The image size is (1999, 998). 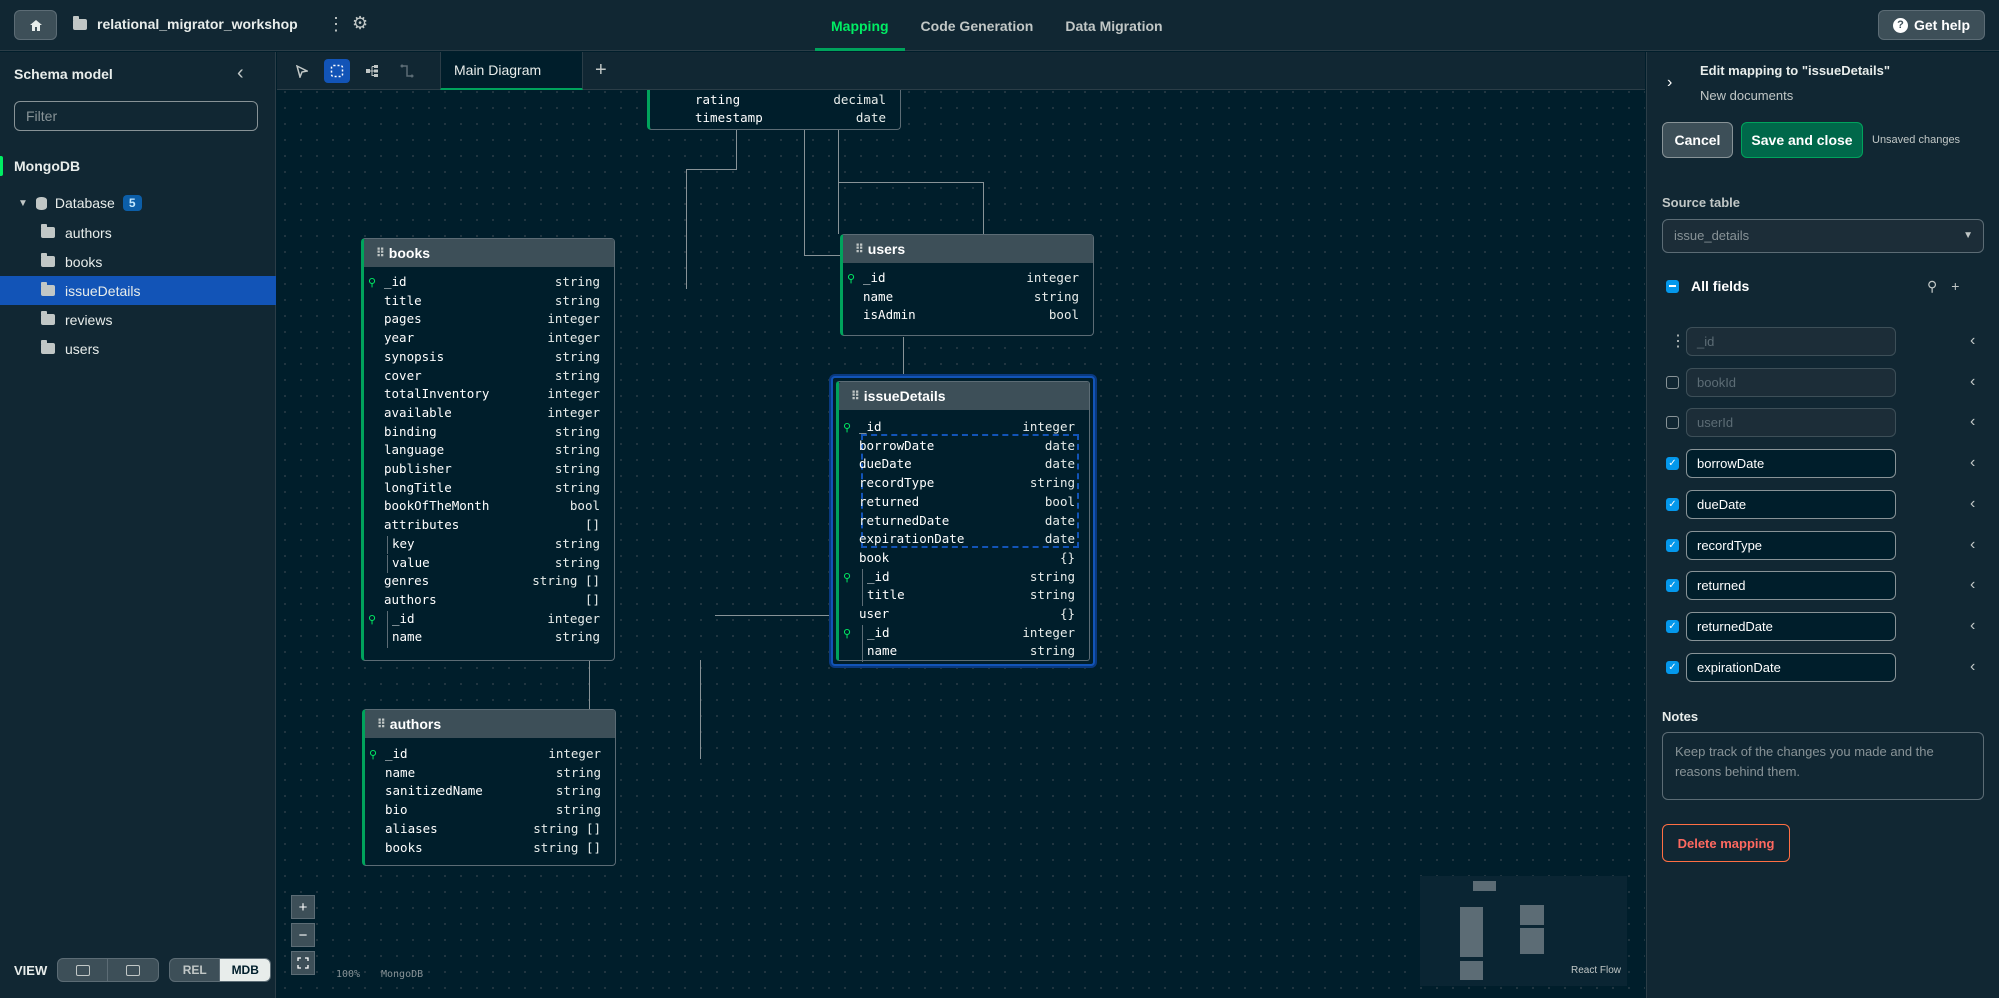 What do you see at coordinates (1823, 236) in the screenshot?
I see `source-table-select: issue_details ▼` at bounding box center [1823, 236].